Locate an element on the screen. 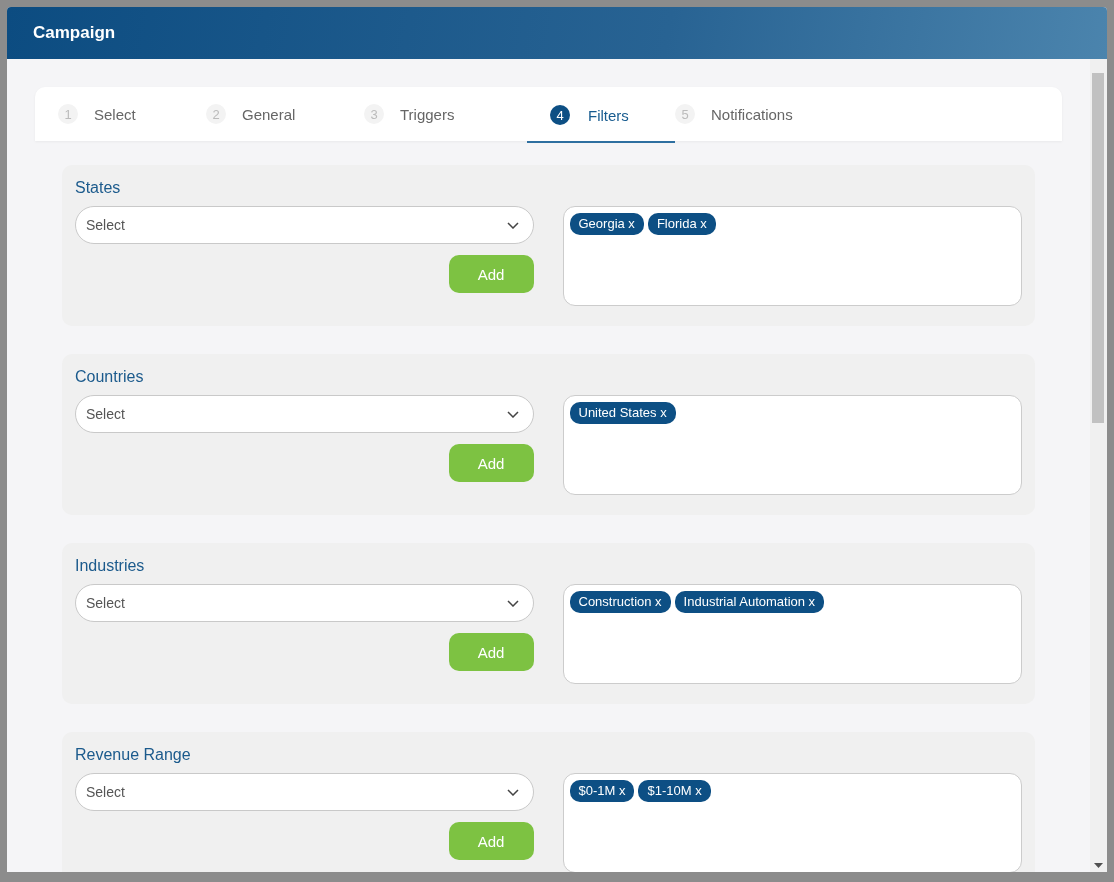 The height and width of the screenshot is (882, 1114). scrollbar-thumb is located at coordinates (1098, 248).